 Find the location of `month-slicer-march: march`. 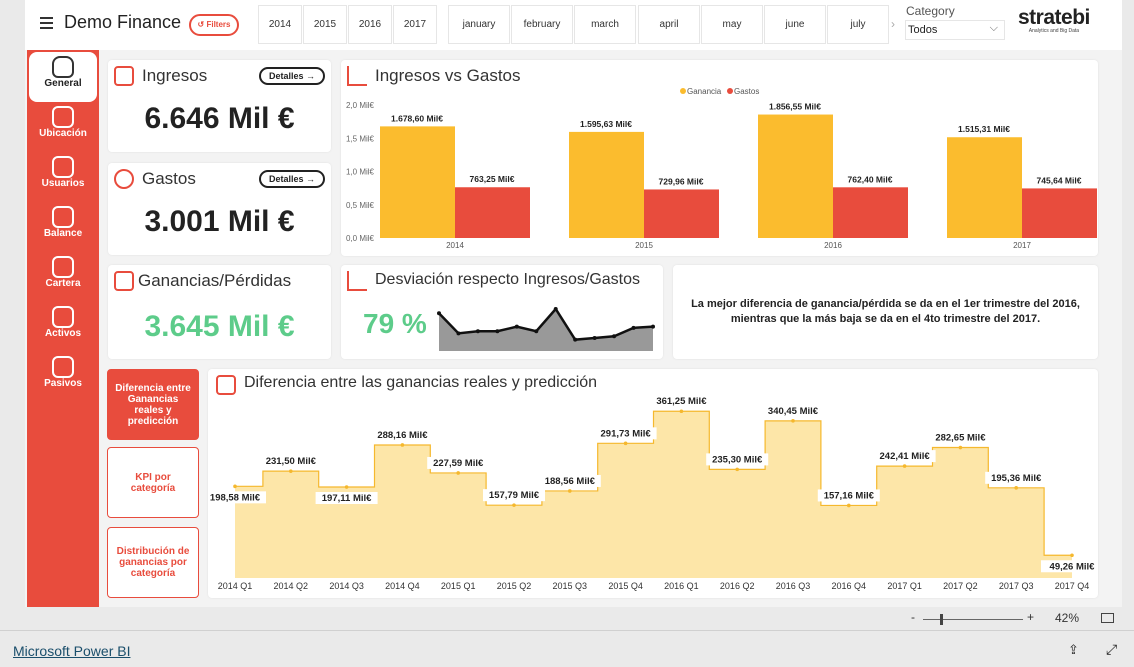

month-slicer-march: march is located at coordinates (605, 24).